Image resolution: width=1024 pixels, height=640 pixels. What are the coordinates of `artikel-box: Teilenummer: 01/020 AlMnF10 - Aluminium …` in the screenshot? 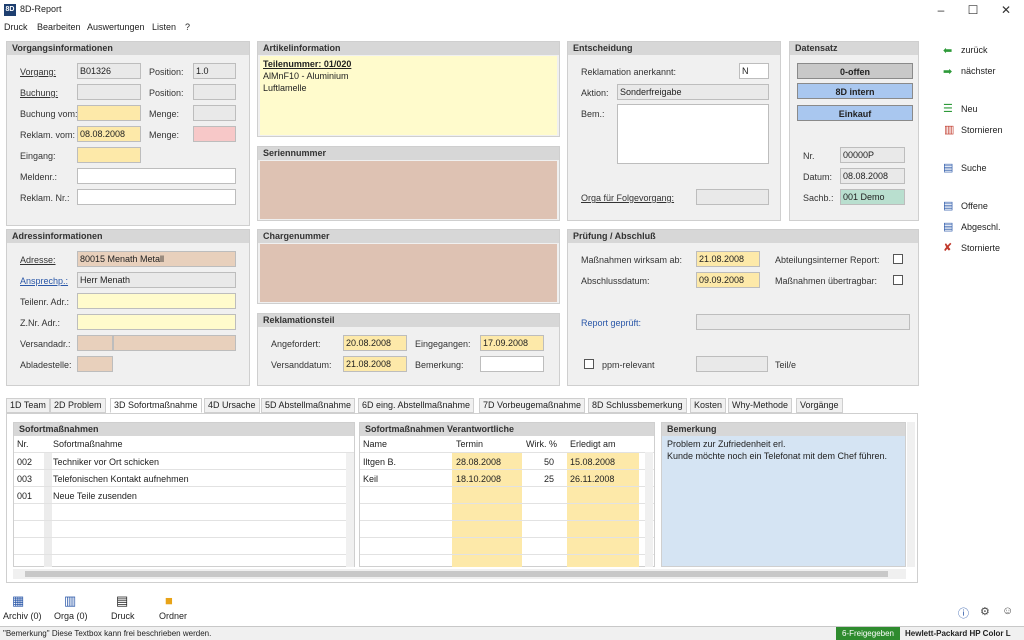 It's located at (408, 95).